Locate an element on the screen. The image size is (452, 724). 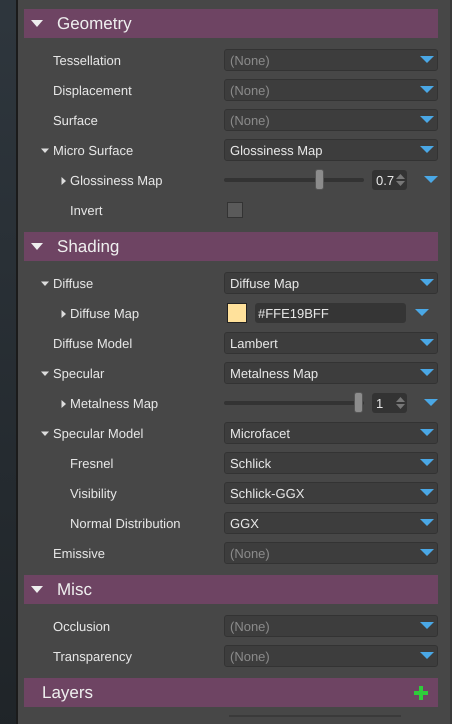
property-label: Emissive is located at coordinates (79, 553).